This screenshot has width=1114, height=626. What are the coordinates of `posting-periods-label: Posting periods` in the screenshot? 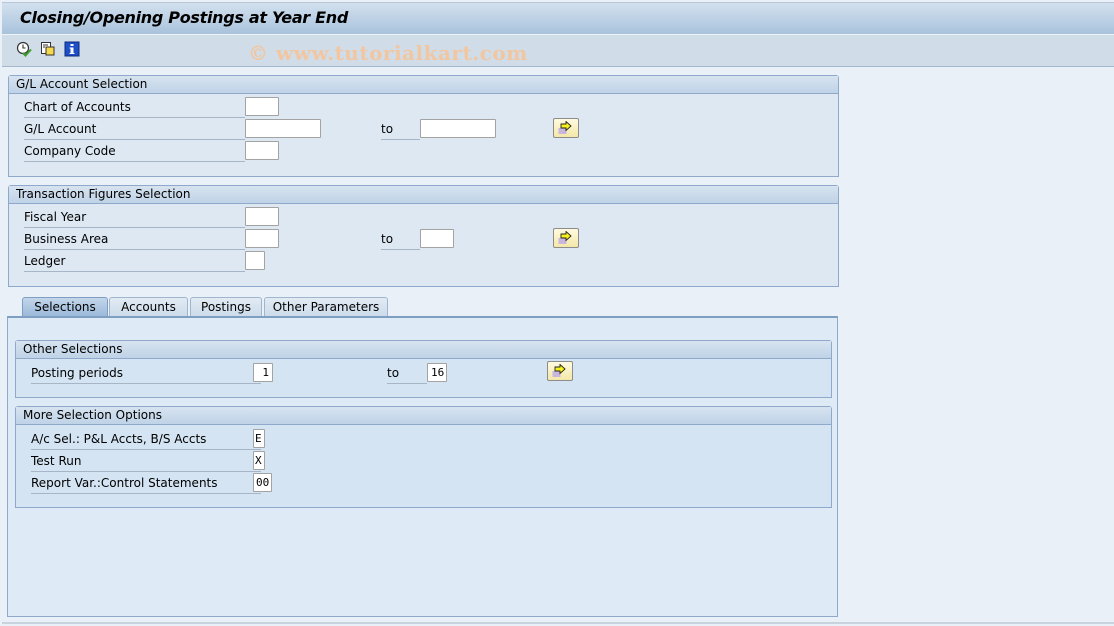 It's located at (146, 373).